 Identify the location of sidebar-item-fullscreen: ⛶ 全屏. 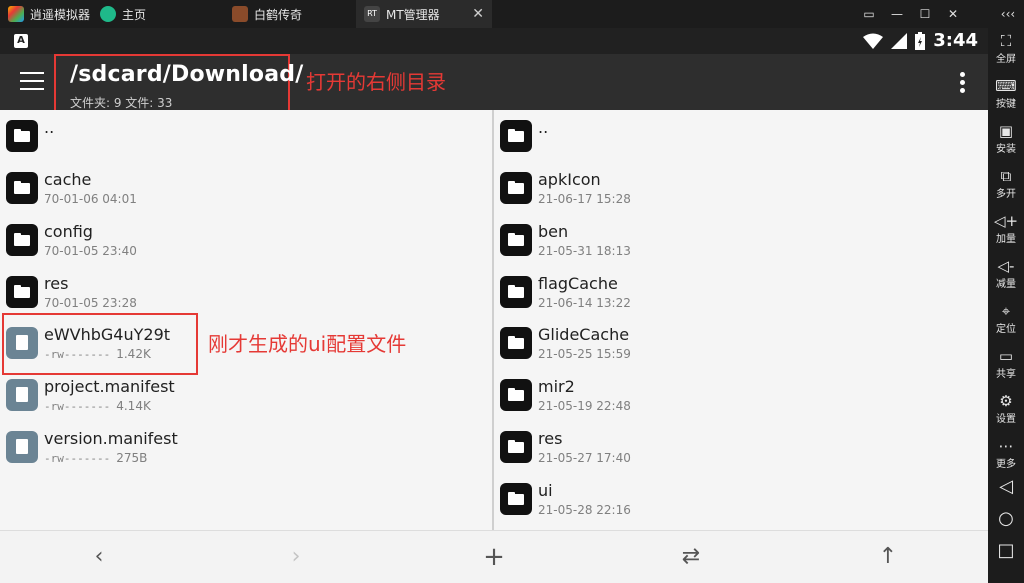
(1006, 48).